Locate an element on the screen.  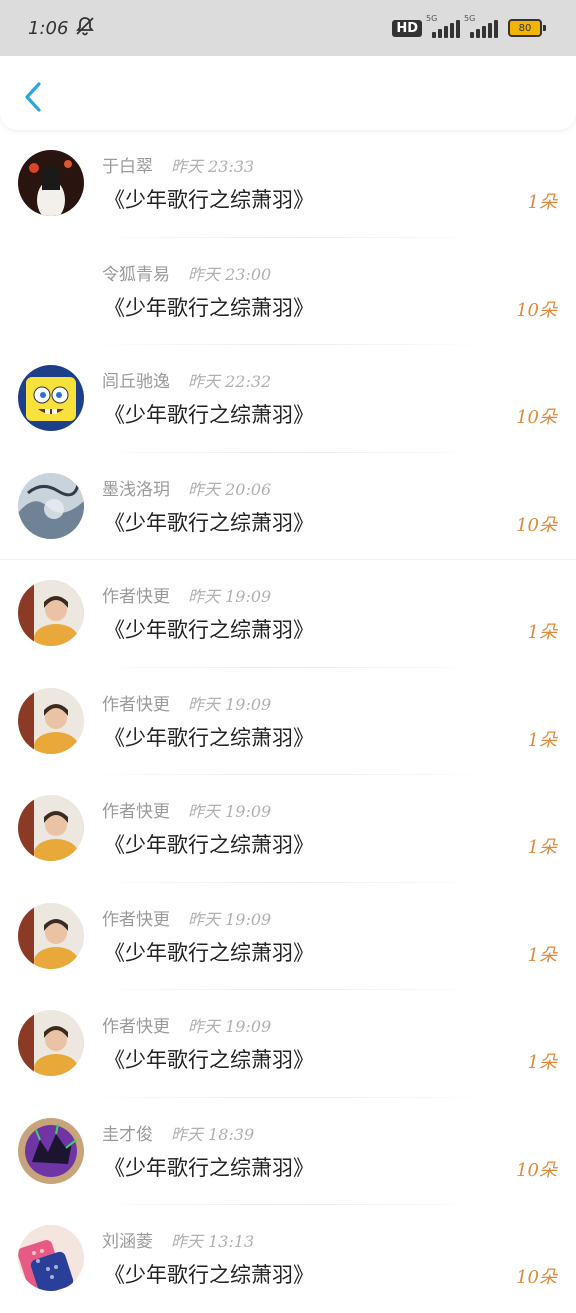
list-item: 刘涵菱 昨天 13:13 《少年歌行之综萧羽》 10朵 is located at coordinates (288, 1259).